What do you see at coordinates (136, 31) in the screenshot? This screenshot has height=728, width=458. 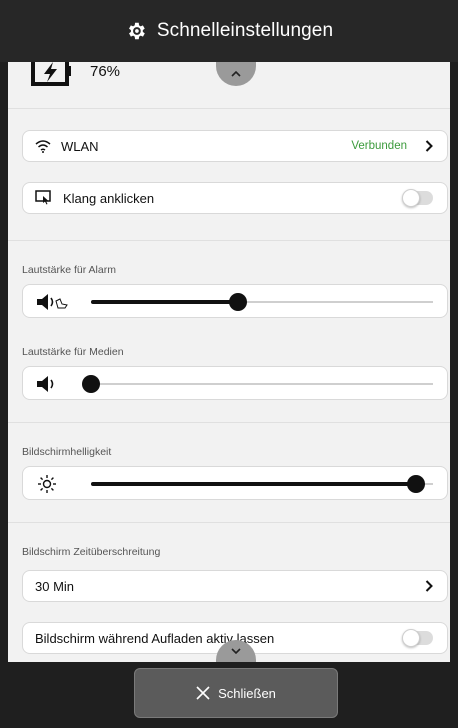 I see `gear-icon` at bounding box center [136, 31].